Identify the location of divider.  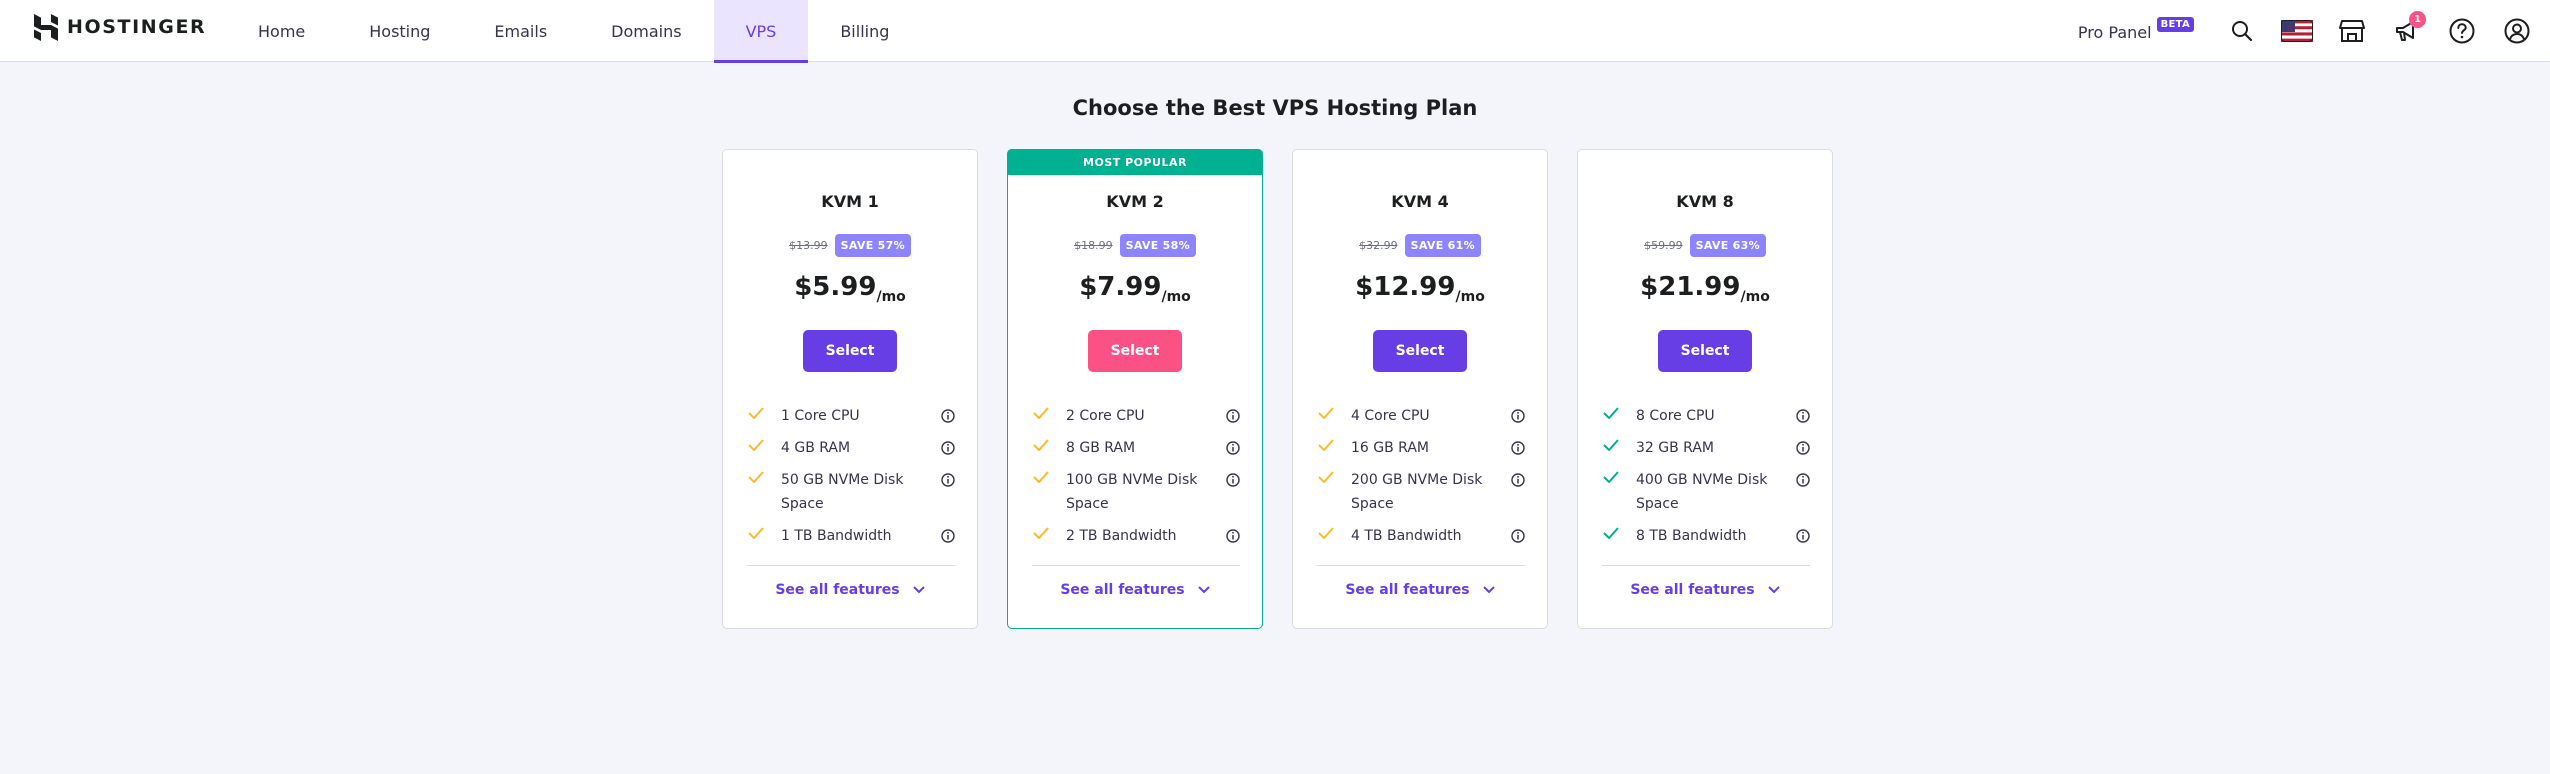
(1421, 565).